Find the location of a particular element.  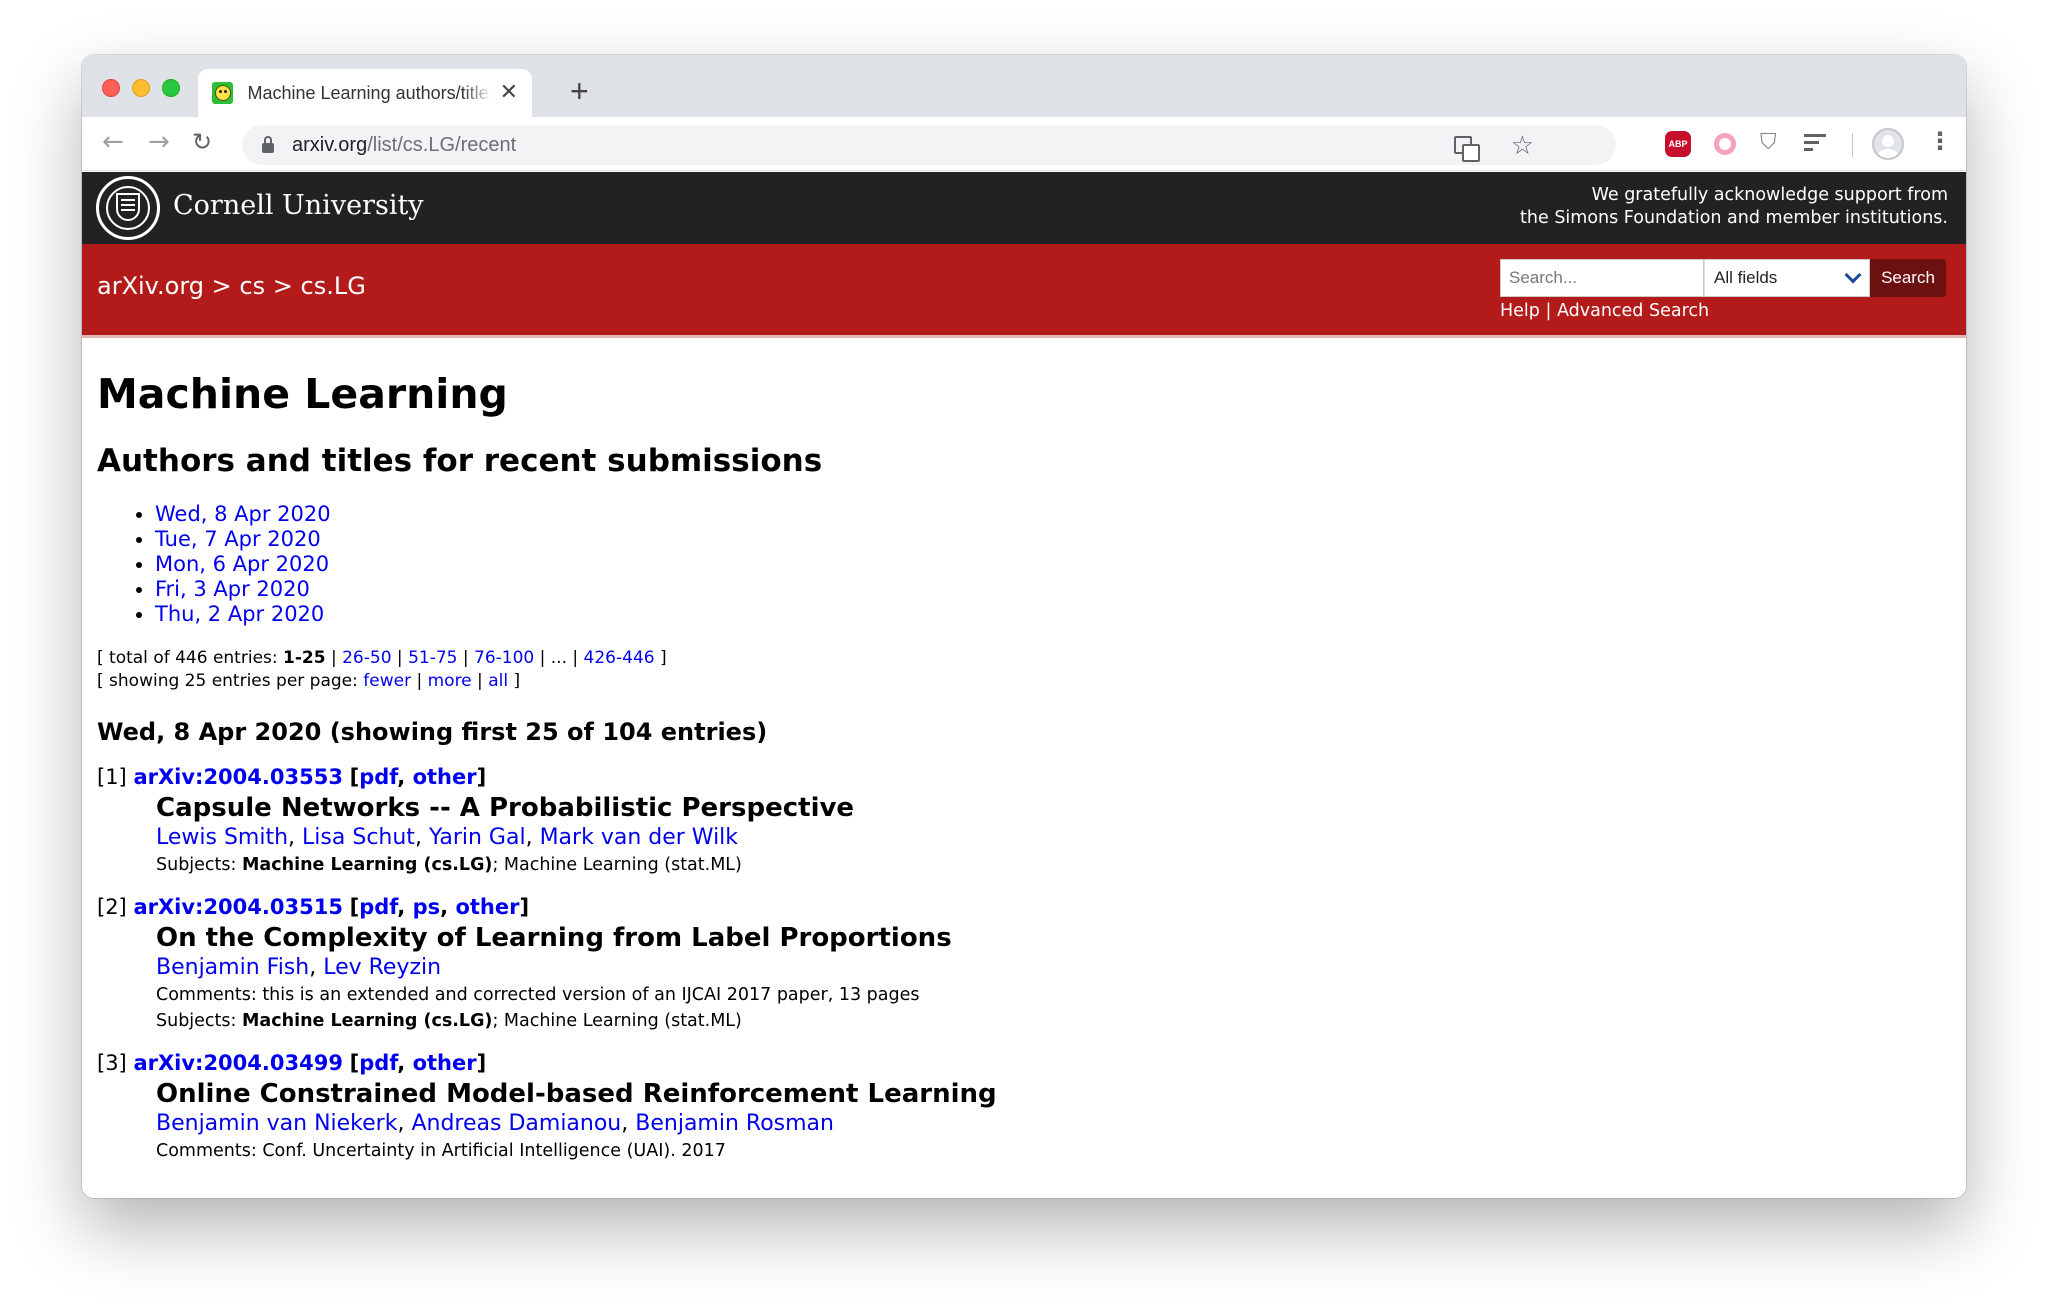

profile-avatar-icon is located at coordinates (1888, 144).